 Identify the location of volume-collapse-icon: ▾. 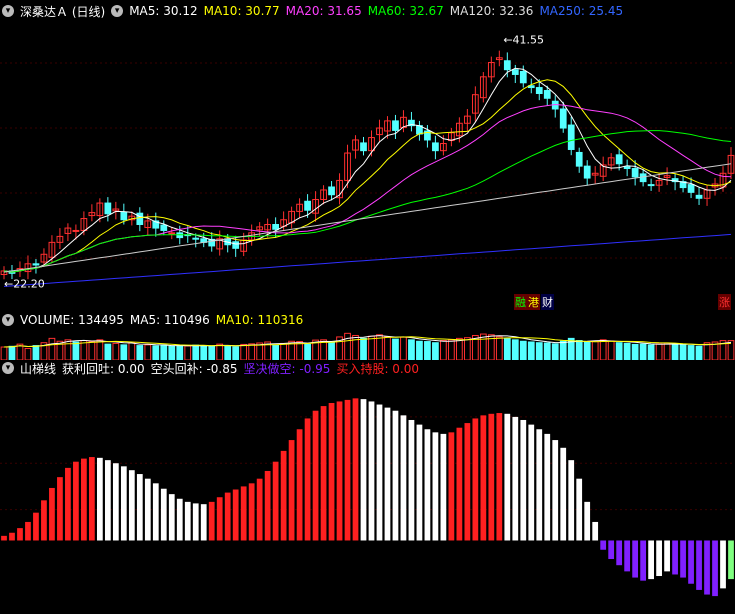
(8, 320).